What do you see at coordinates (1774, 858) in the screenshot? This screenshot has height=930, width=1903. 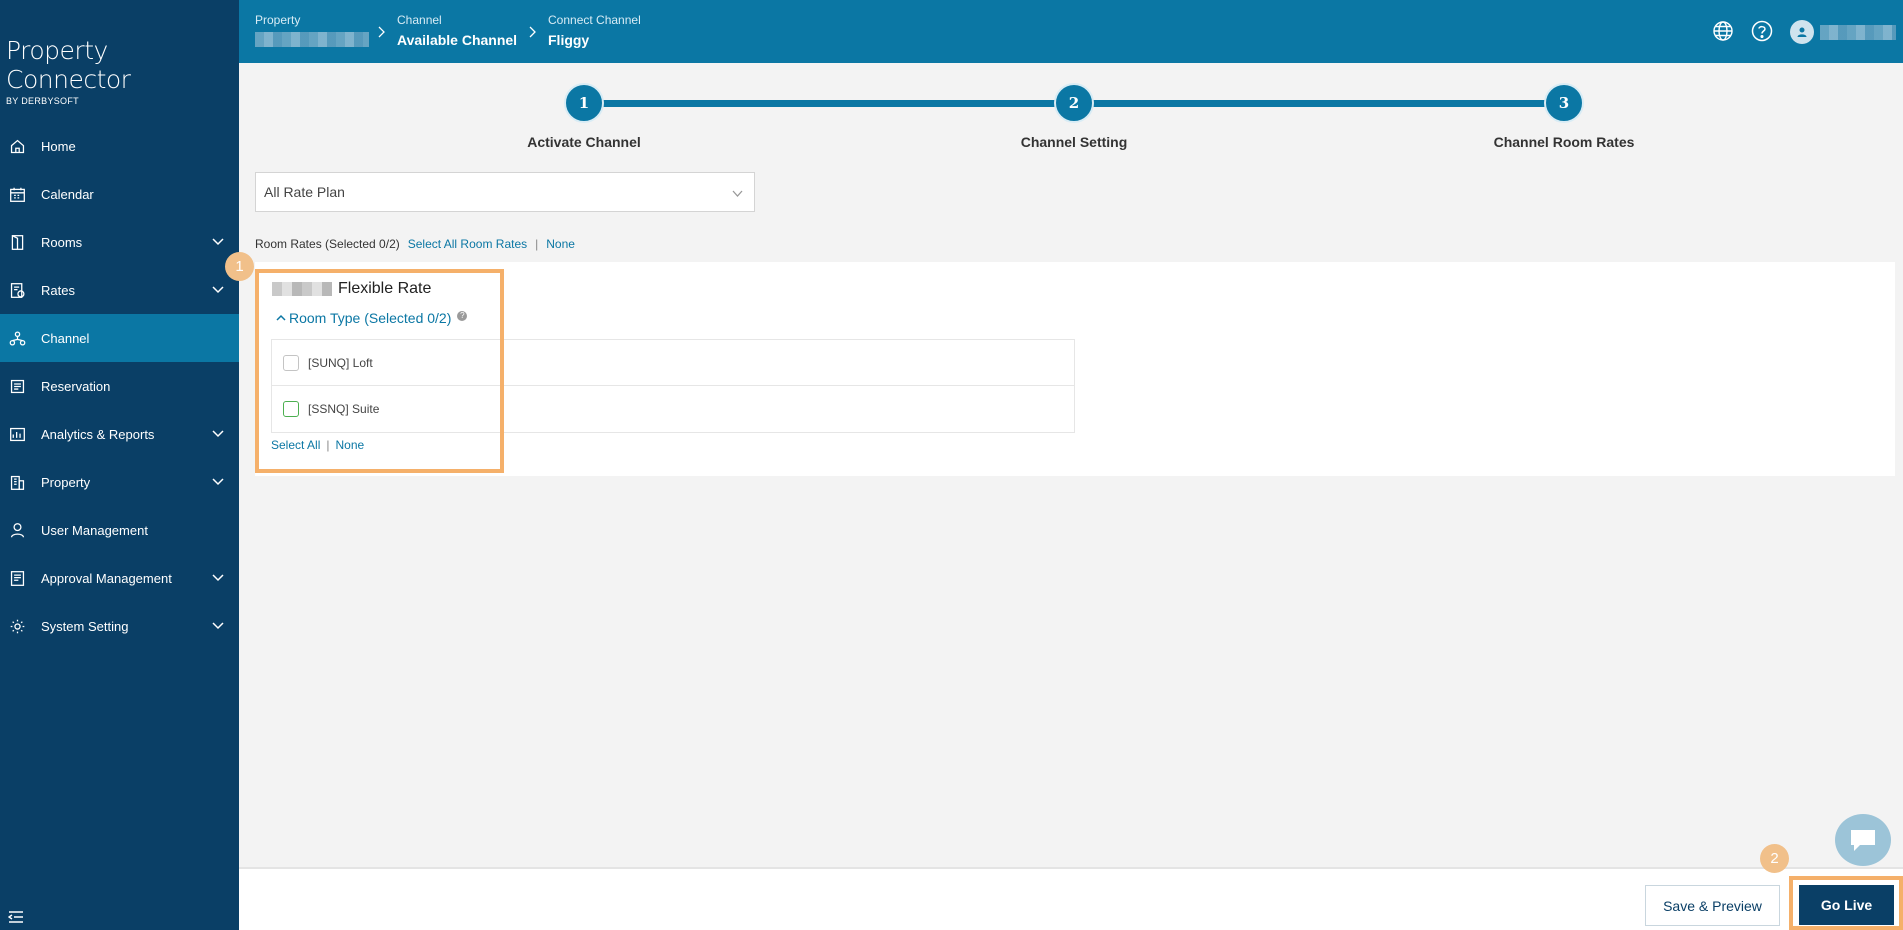 I see `annotation-badge-2: 2` at bounding box center [1774, 858].